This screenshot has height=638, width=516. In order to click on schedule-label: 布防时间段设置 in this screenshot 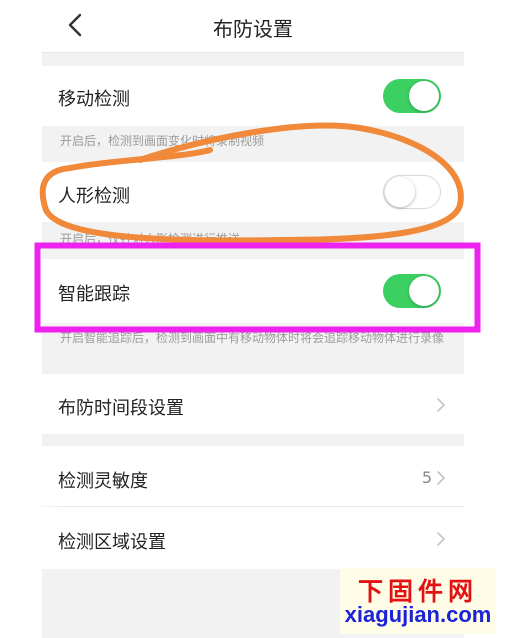, I will do `click(121, 408)`.